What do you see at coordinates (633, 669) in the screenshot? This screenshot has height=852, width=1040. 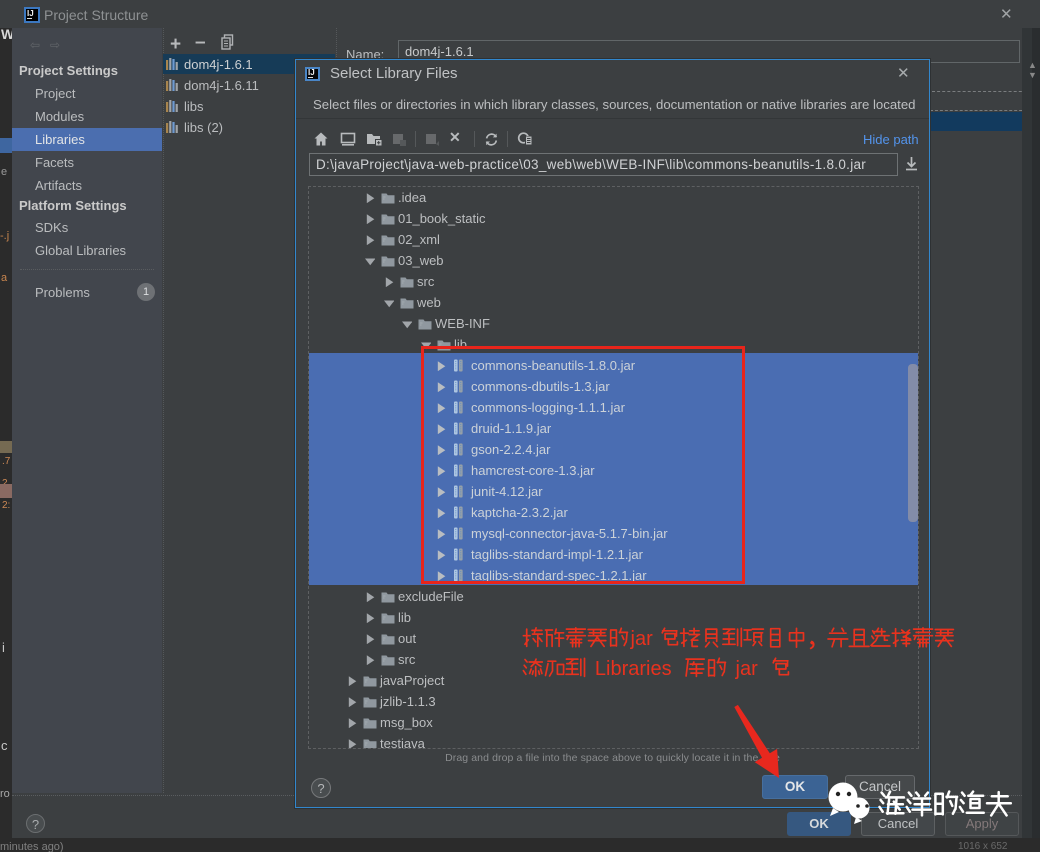 I see `svg-text: Libraries` at bounding box center [633, 669].